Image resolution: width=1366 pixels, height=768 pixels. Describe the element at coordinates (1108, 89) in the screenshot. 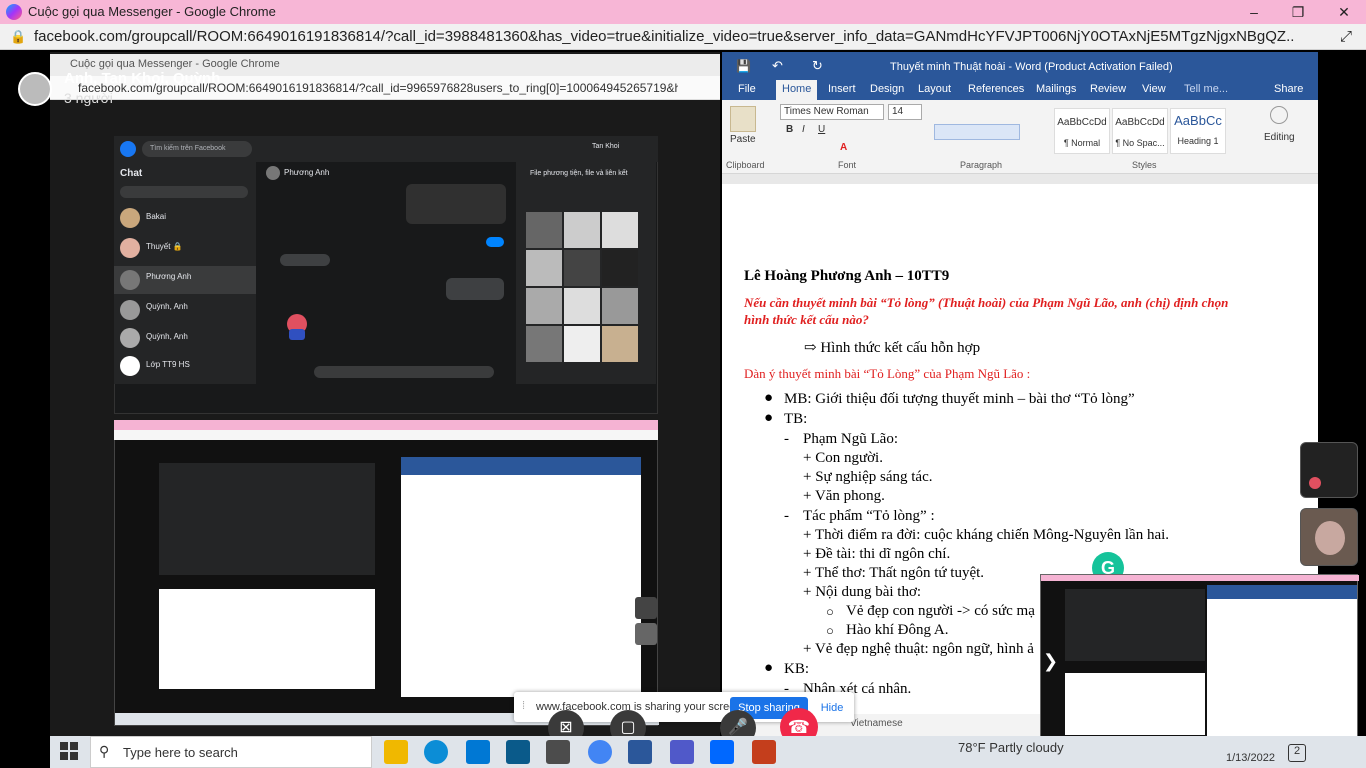

I see `tab-review: Review` at that location.